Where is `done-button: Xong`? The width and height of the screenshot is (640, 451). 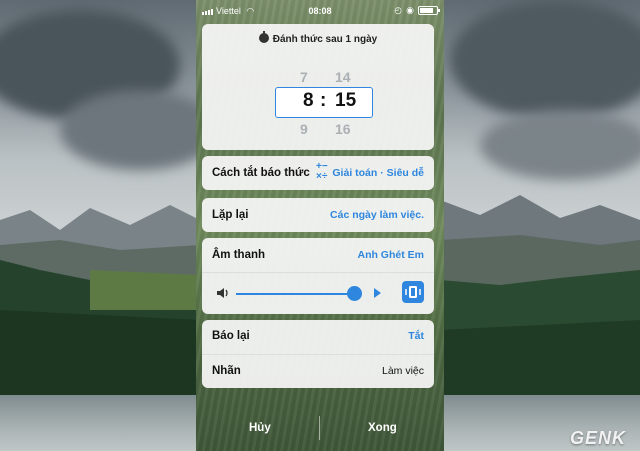
done-button: Xong is located at coordinates (382, 428).